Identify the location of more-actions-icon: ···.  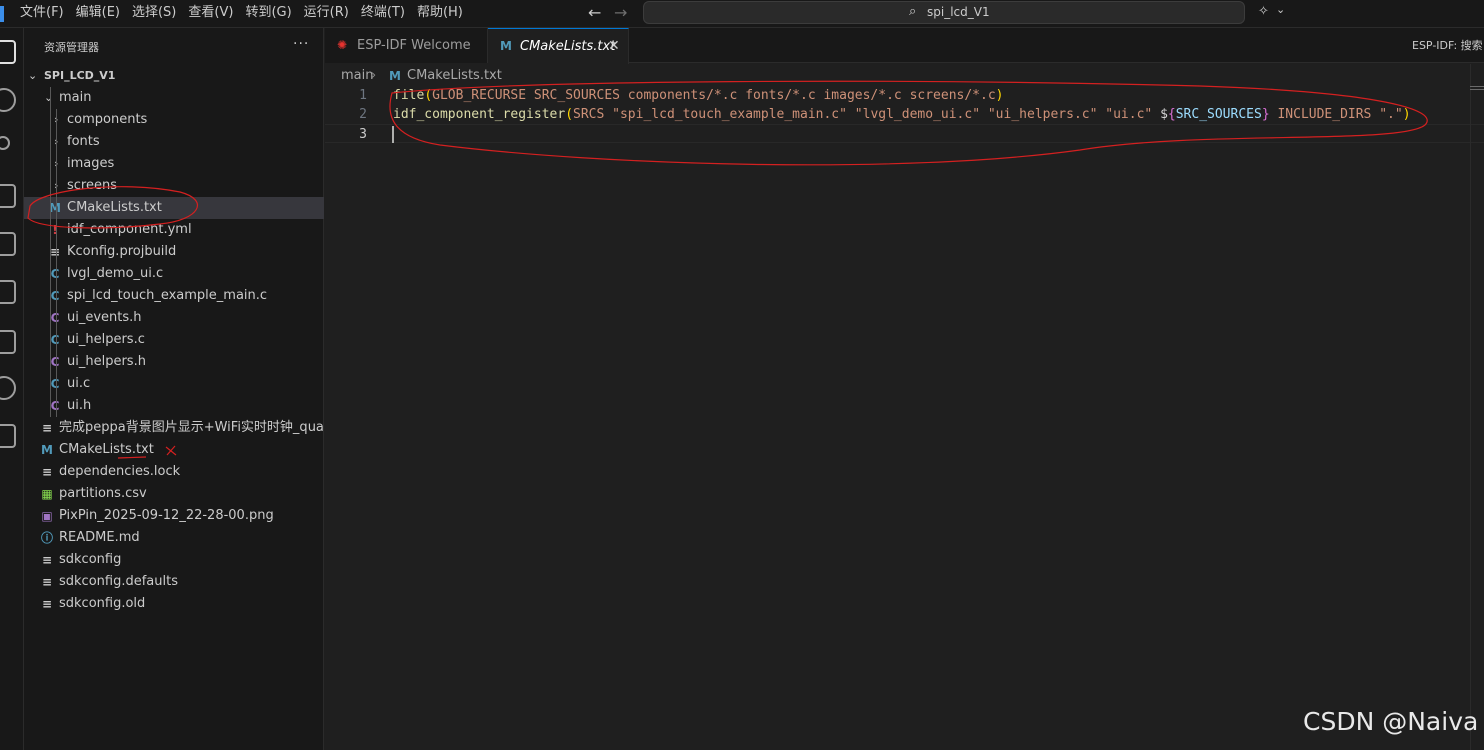
(301, 44).